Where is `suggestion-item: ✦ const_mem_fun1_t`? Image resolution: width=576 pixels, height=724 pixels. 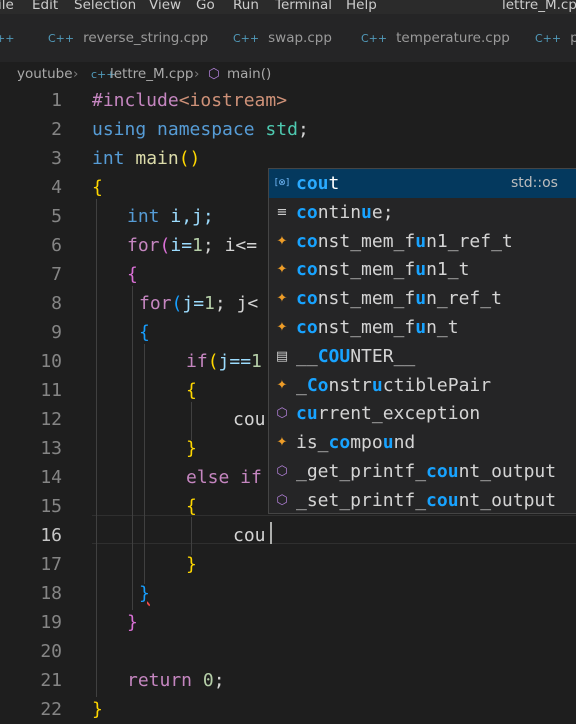
suggestion-item: ✦ const_mem_fun1_t is located at coordinates (422, 269).